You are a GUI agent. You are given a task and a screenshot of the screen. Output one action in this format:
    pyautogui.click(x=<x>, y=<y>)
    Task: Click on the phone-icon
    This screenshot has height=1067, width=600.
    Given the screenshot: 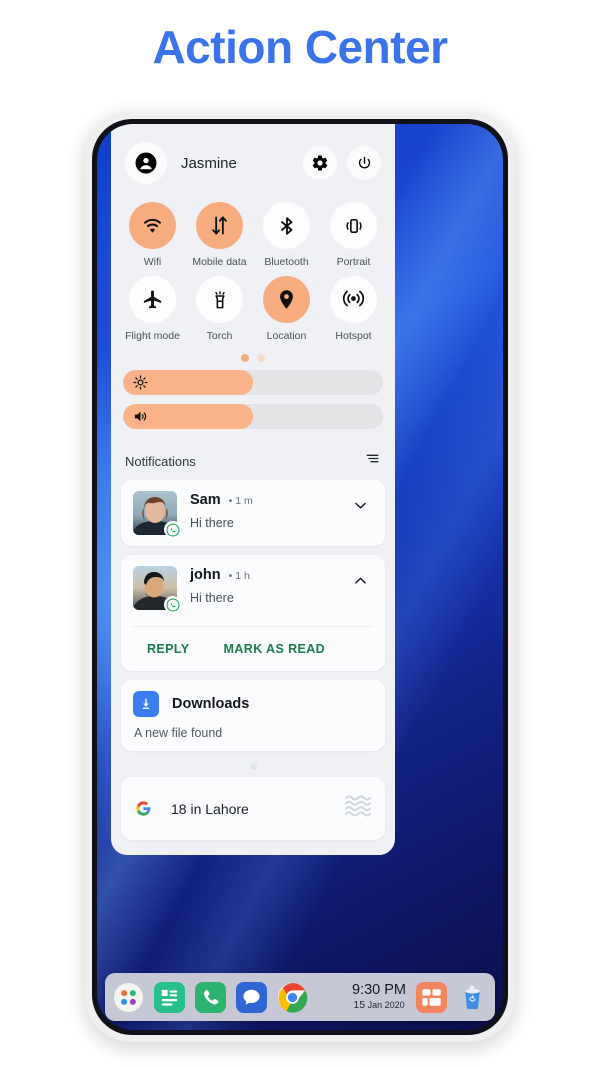 What is the action you would take?
    pyautogui.click(x=210, y=997)
    